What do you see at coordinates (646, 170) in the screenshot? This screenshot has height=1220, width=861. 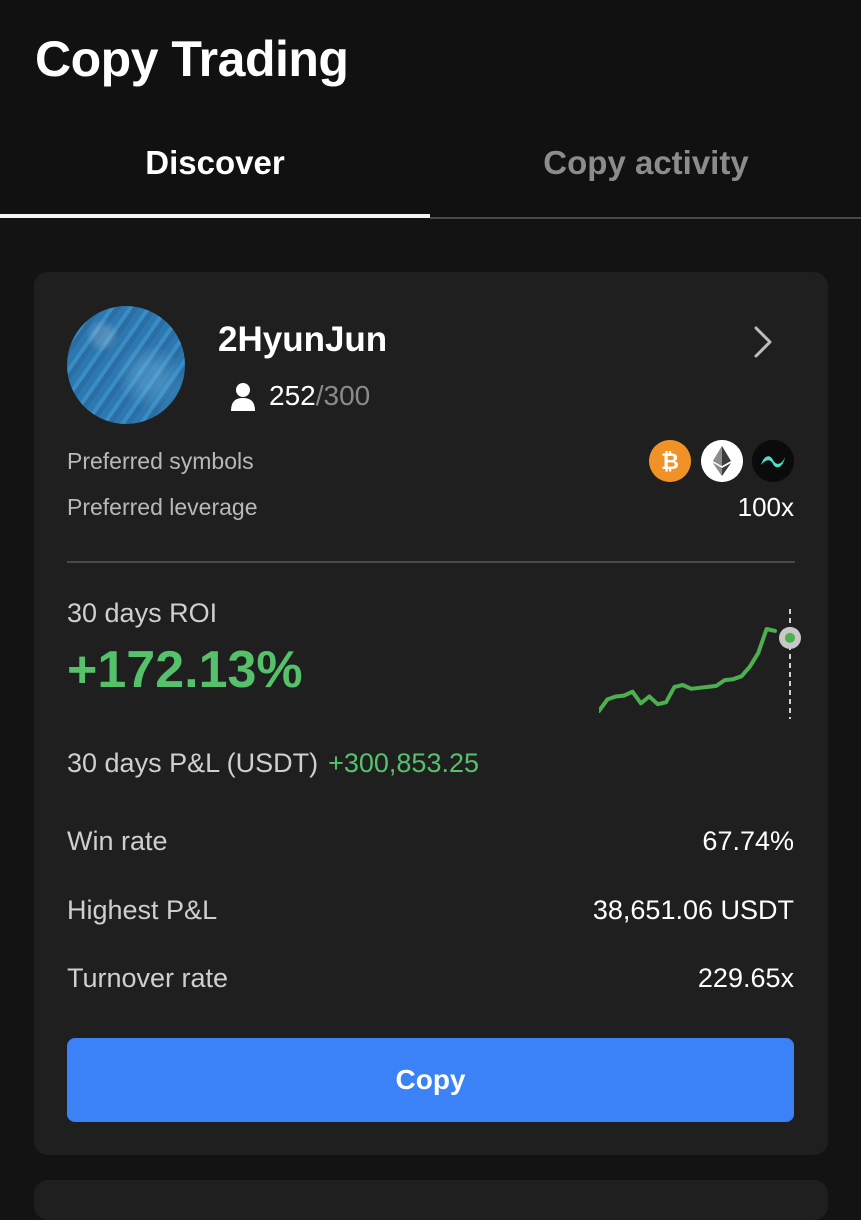 I see `tab-copy-activity: Copy activity` at bounding box center [646, 170].